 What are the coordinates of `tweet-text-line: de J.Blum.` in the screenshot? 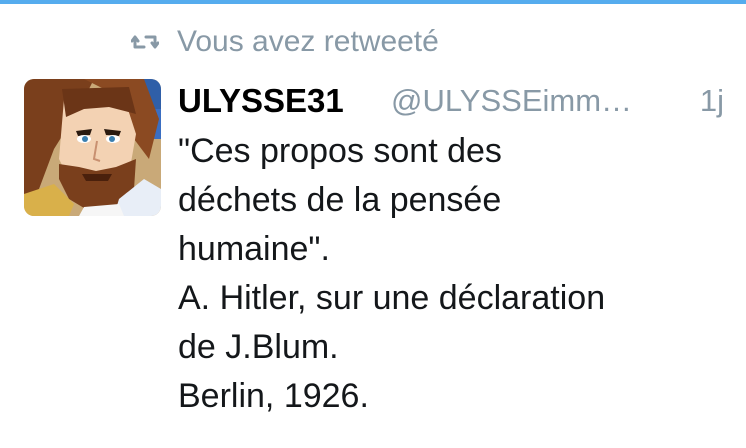 It's located at (258, 347).